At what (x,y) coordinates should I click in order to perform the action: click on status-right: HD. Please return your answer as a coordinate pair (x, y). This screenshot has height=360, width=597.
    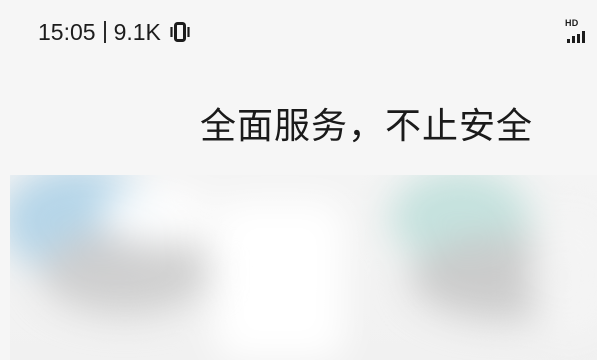
    Looking at the image, I should click on (577, 33).